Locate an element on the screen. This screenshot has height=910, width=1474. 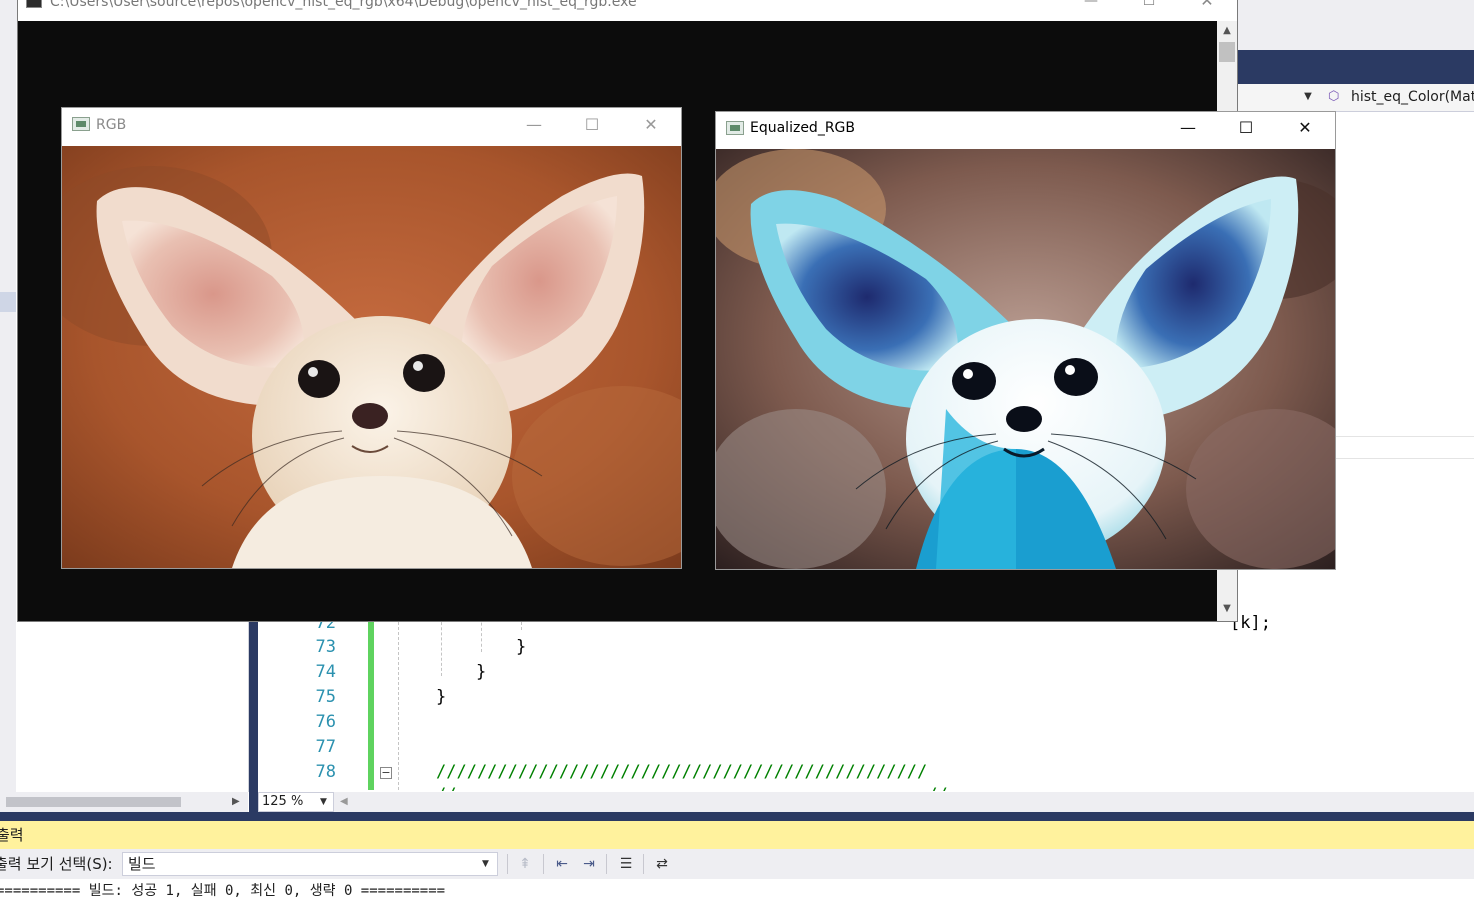
scroll-right-icon: ▶ is located at coordinates (238, 802).